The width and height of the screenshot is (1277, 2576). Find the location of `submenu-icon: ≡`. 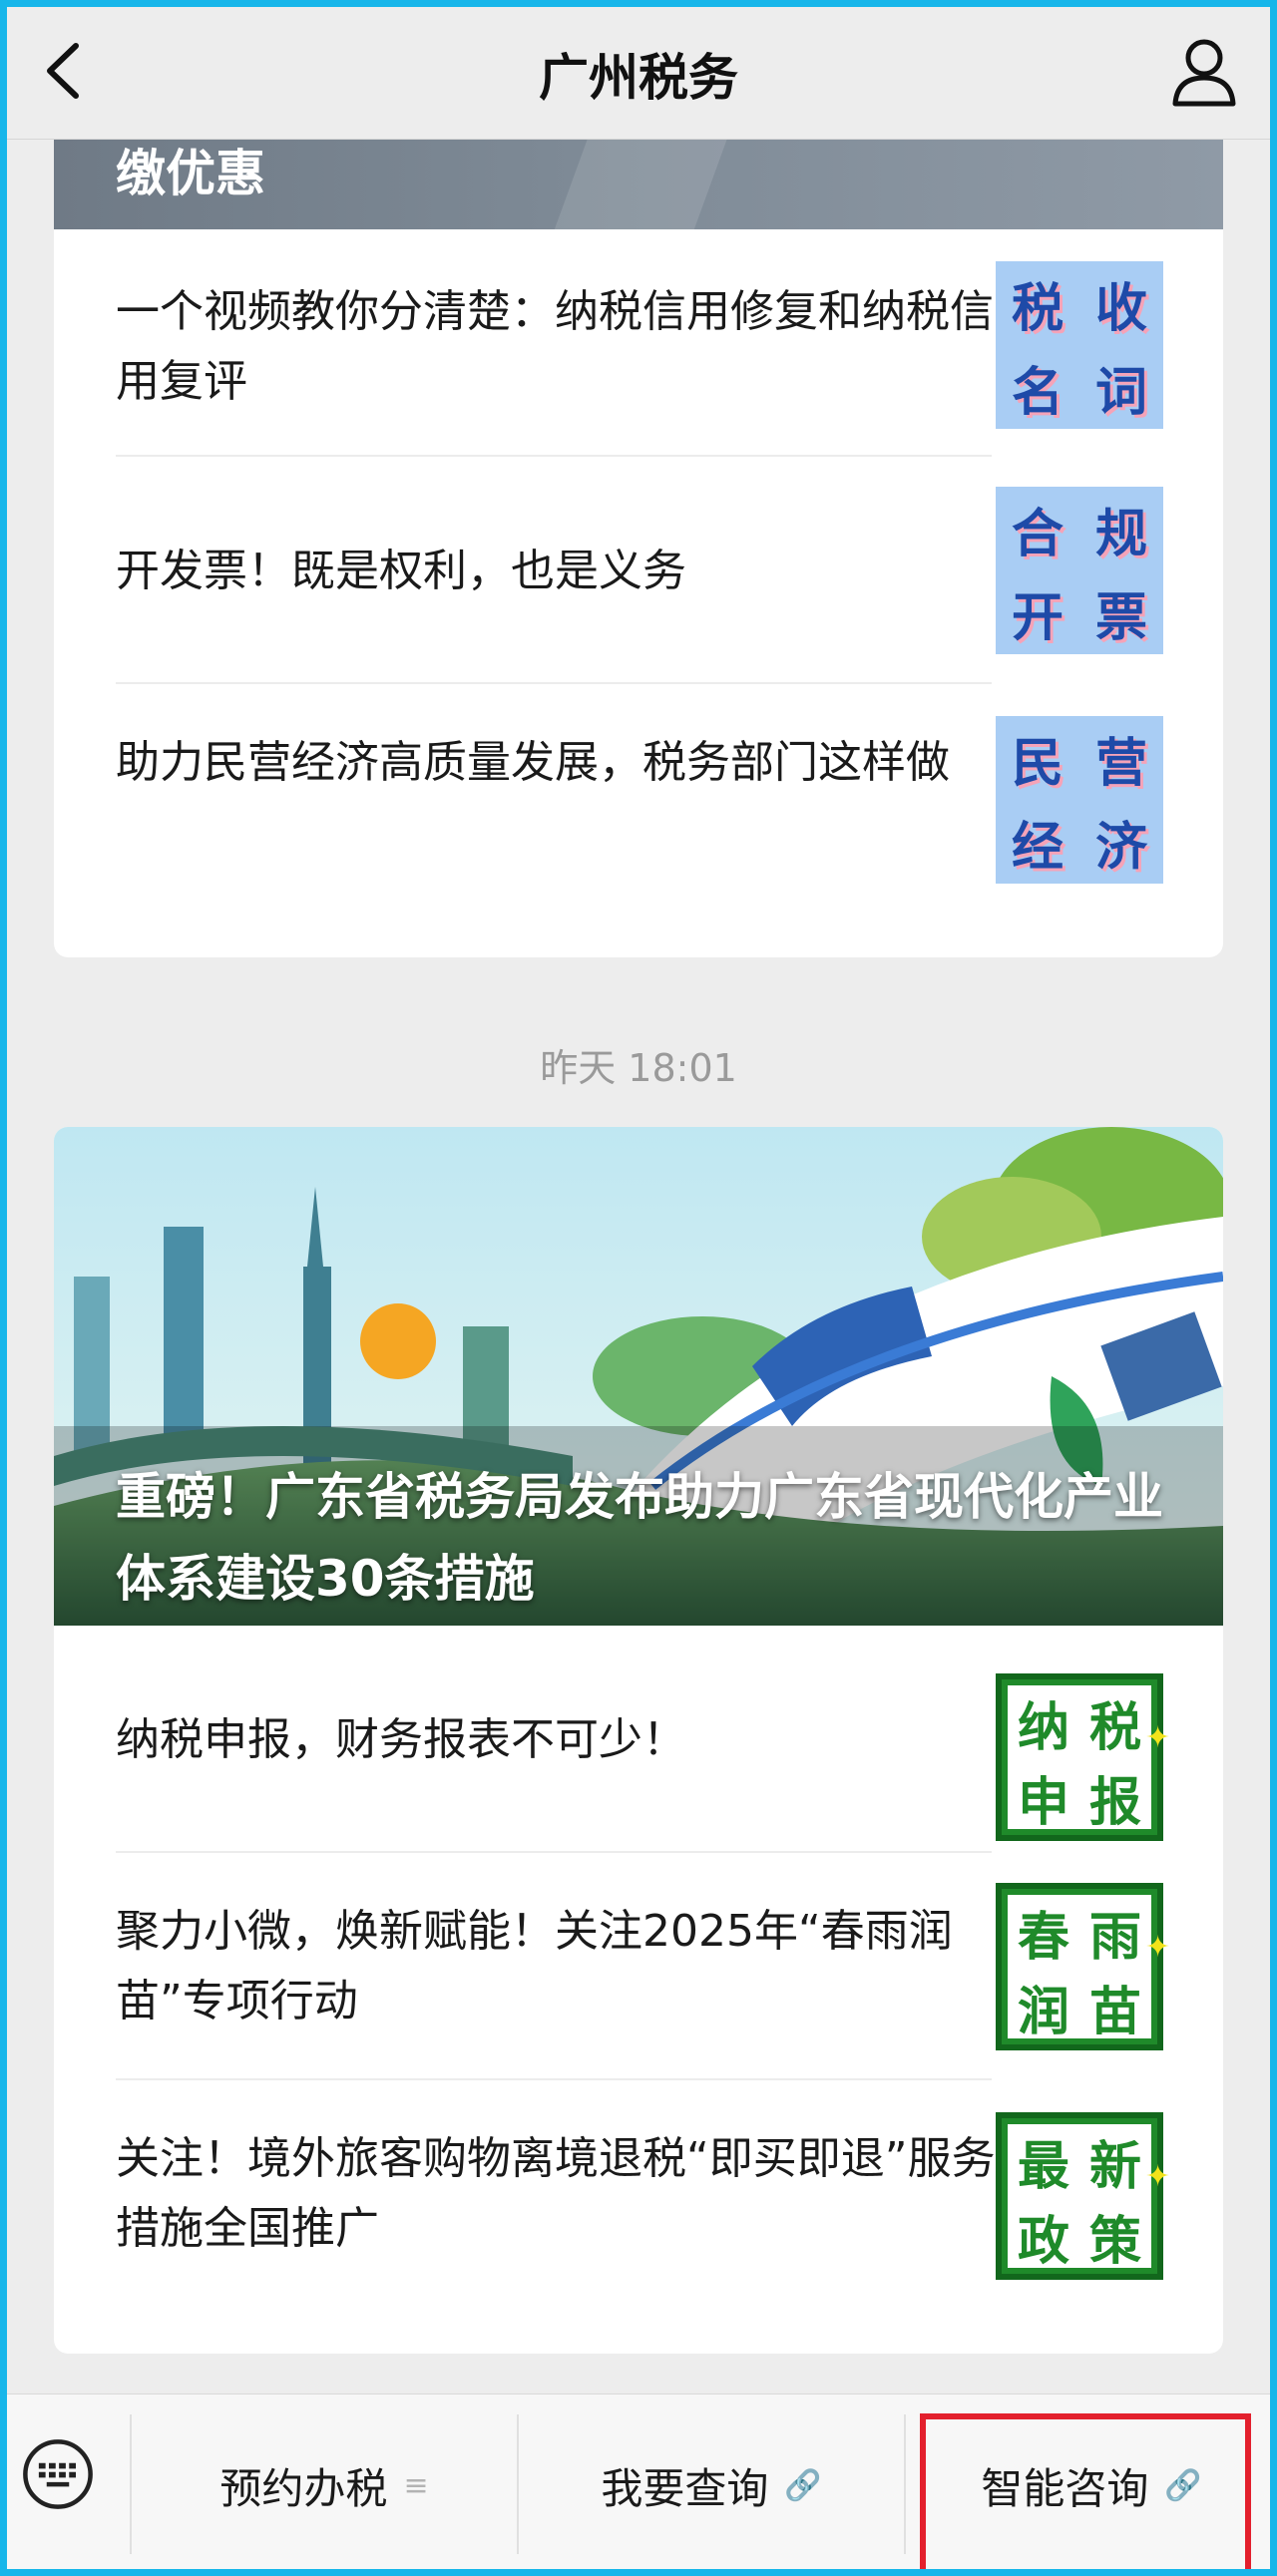

submenu-icon: ≡ is located at coordinates (416, 2485).